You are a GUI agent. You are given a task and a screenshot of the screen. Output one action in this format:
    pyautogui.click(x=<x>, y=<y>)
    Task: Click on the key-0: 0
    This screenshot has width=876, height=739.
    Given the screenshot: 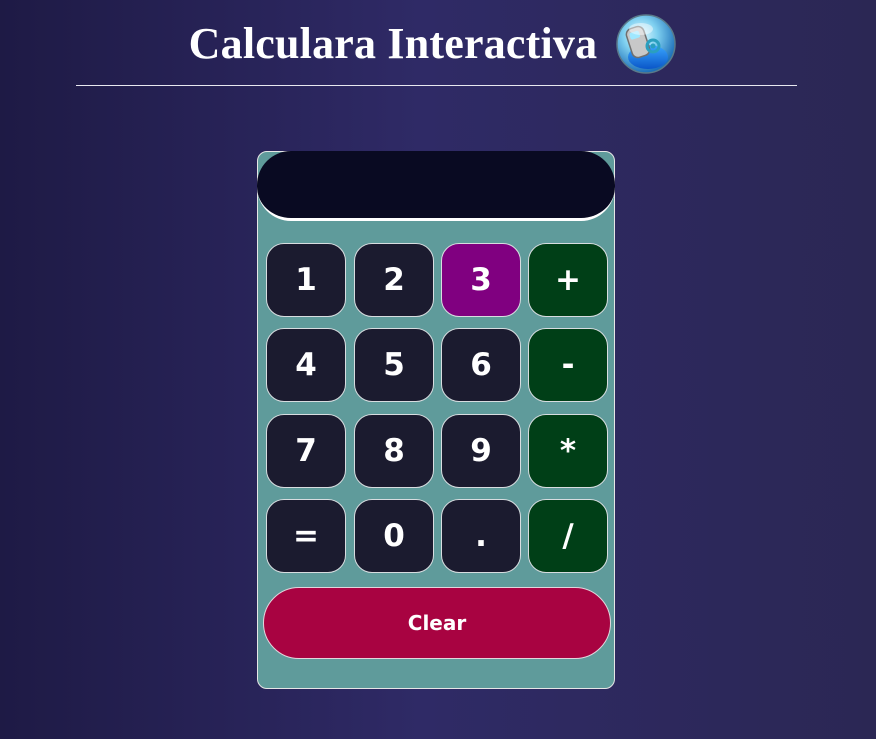 What is the action you would take?
    pyautogui.click(x=394, y=536)
    